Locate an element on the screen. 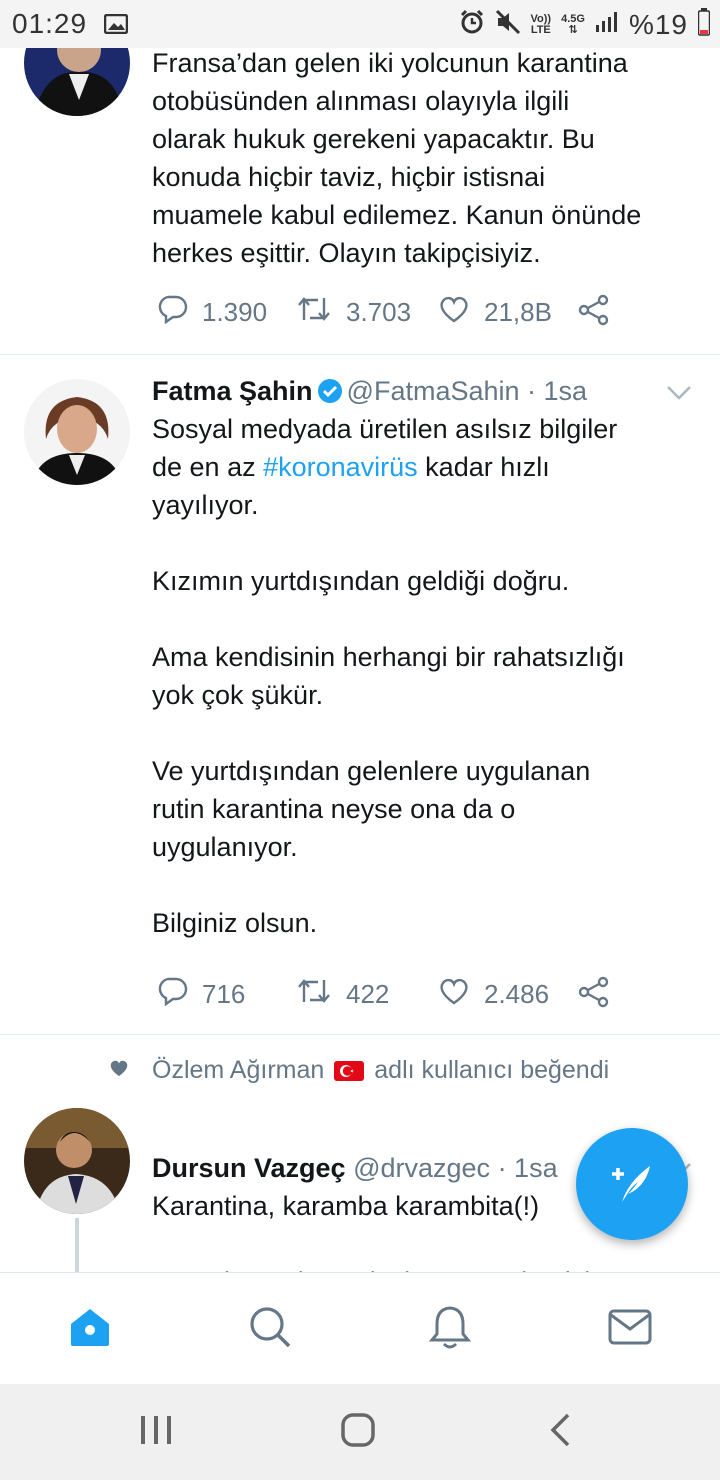 The image size is (720, 1480). search-icon is located at coordinates (270, 1329).